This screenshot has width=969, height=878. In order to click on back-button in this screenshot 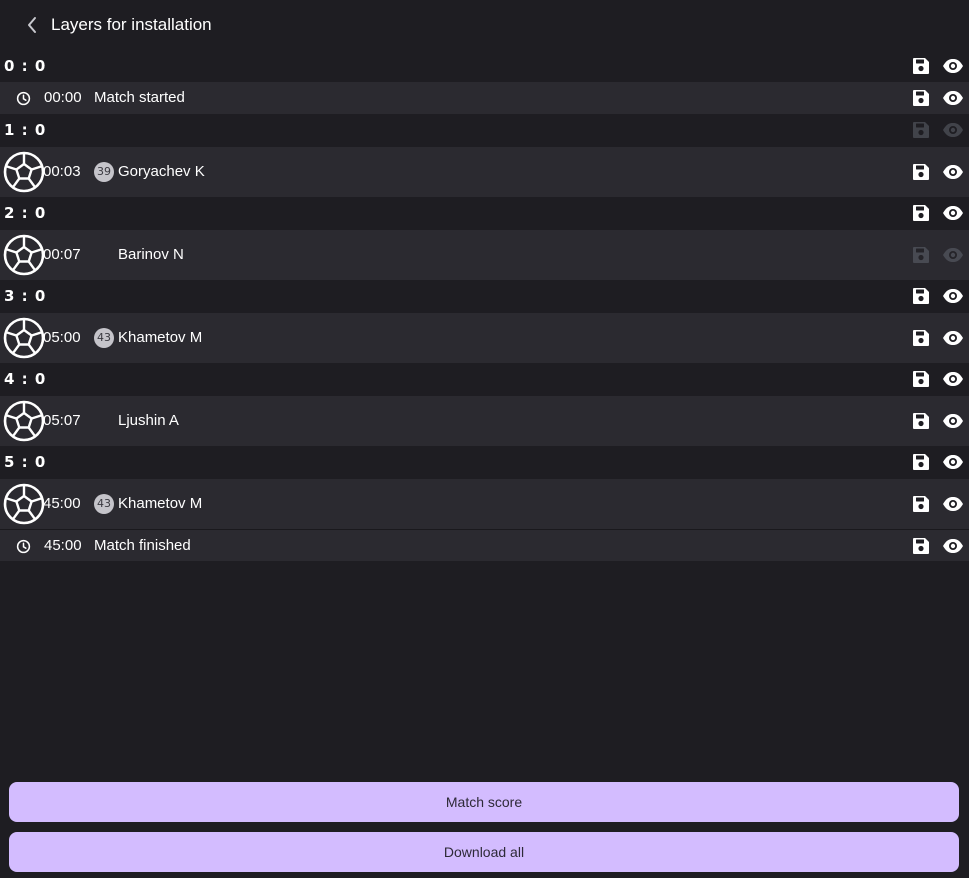, I will do `click(32, 25)`.